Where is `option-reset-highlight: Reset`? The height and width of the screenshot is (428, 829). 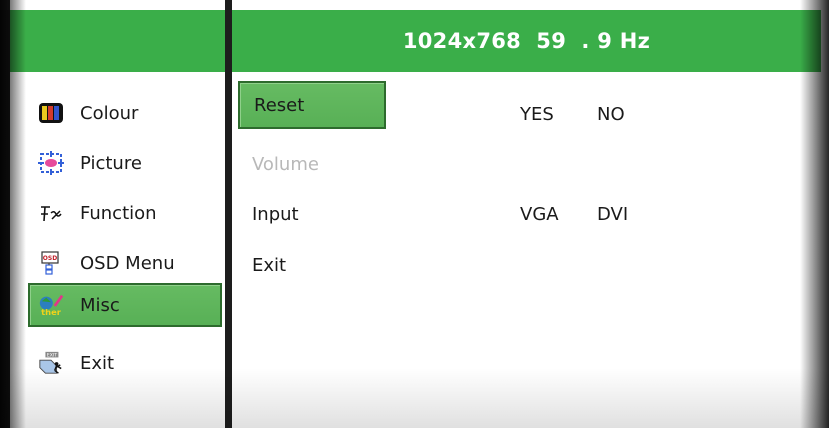 option-reset-highlight: Reset is located at coordinates (312, 105).